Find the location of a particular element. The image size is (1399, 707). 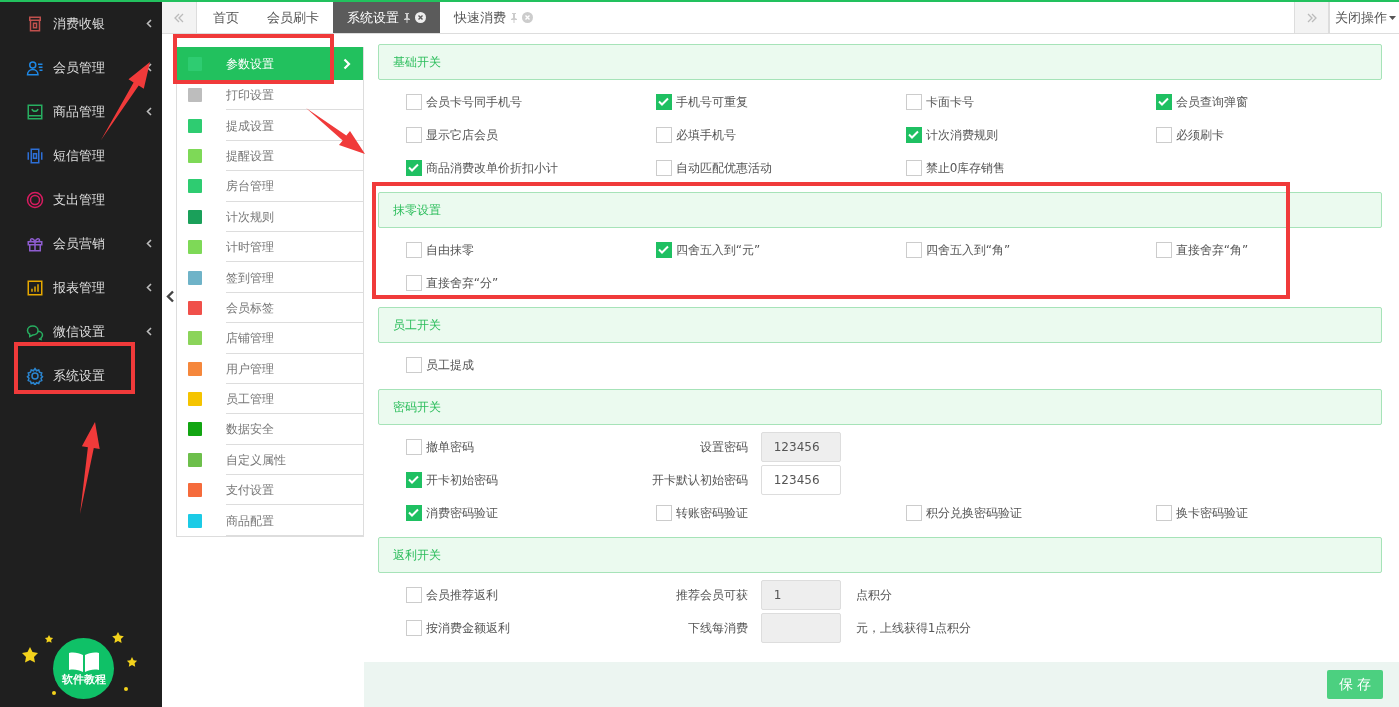

sidebar-item: 会员管理 is located at coordinates (81, 68).